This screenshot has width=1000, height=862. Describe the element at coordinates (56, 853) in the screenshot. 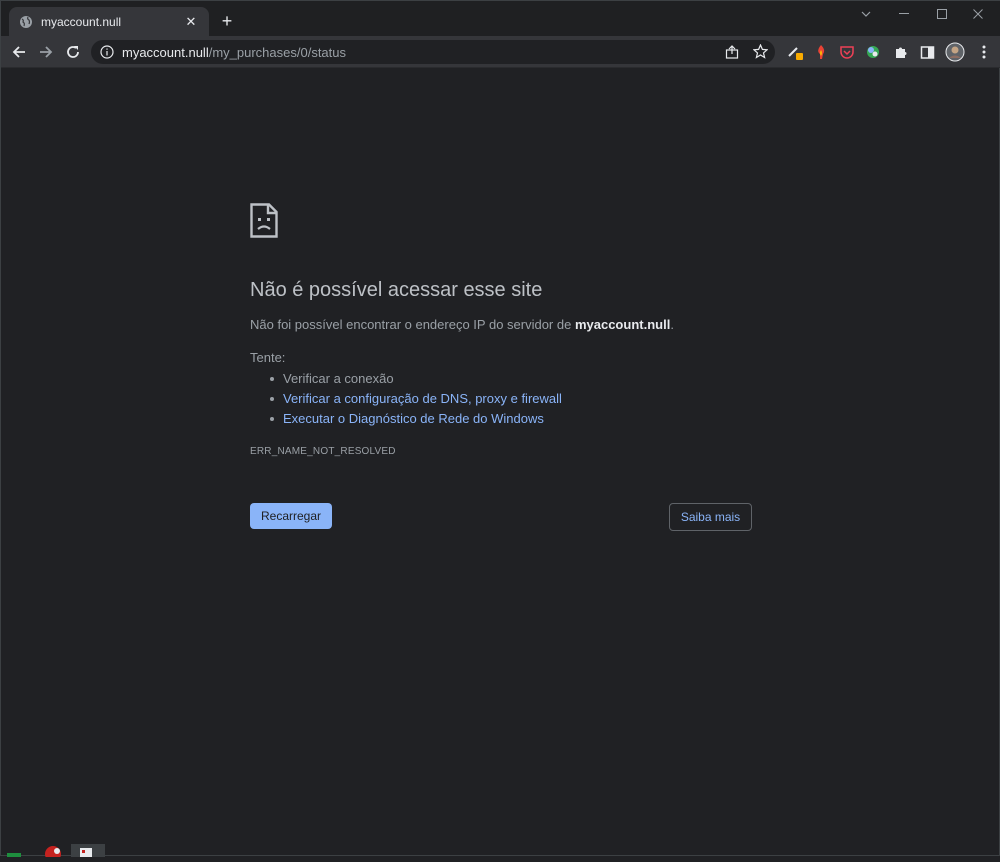

I see `taskbar-remnant` at that location.